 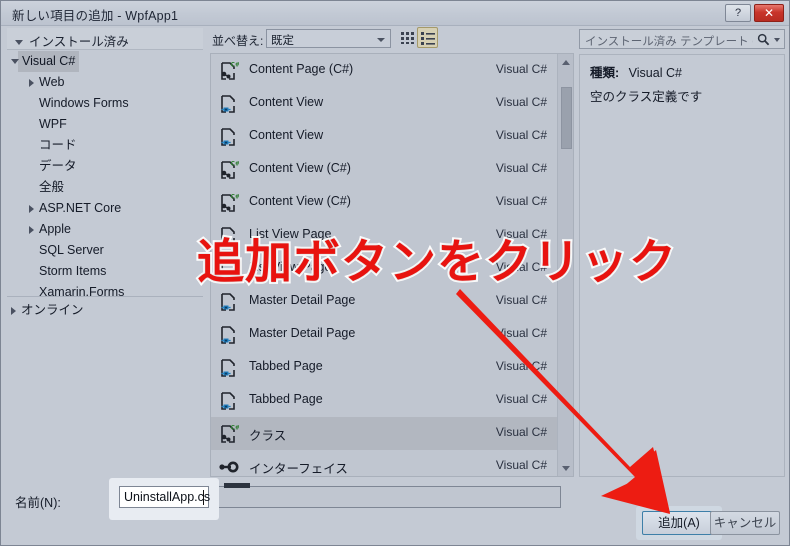 I want to click on csharp-class-icon: C#, so click(x=230, y=434).